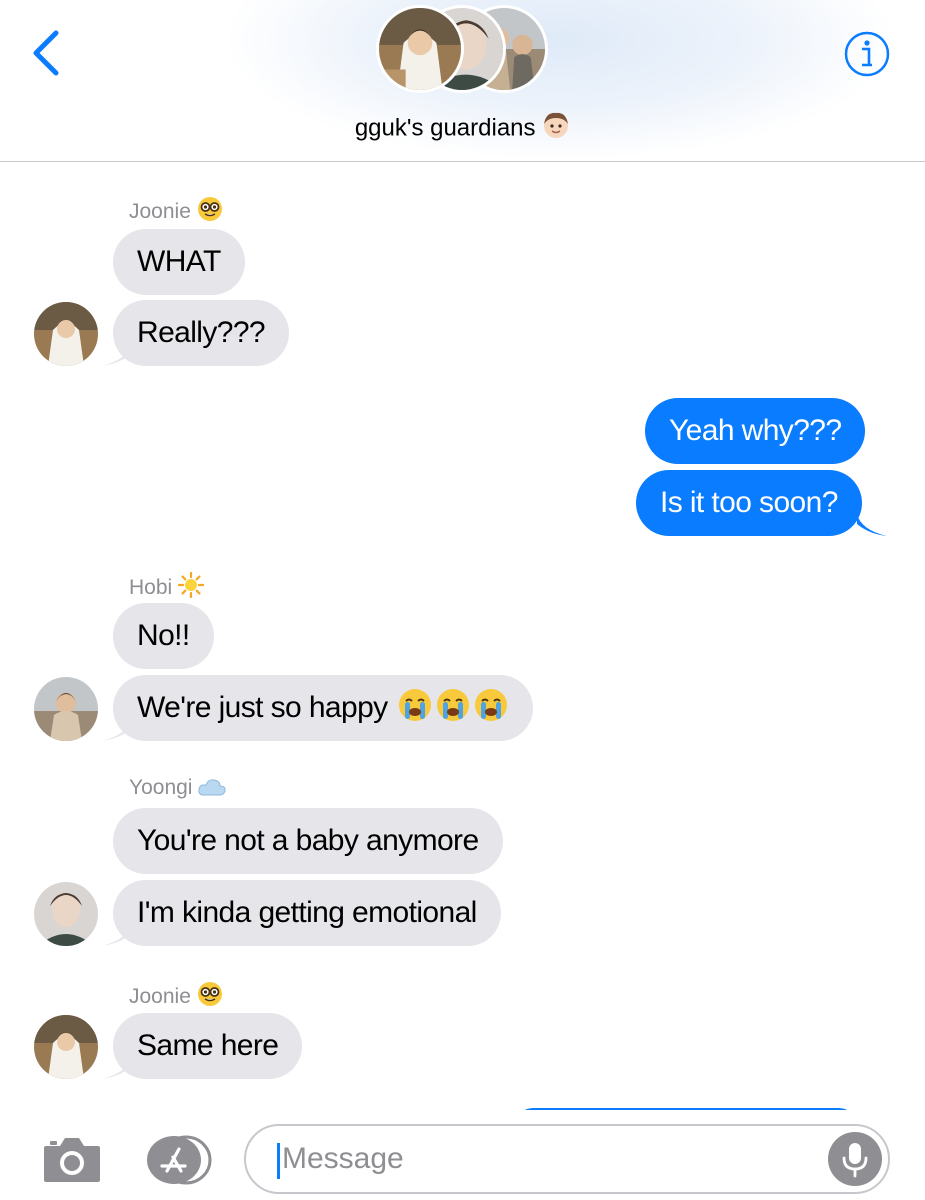 This screenshot has height=1200, width=925. Describe the element at coordinates (66, 914) in the screenshot. I see `sender-avatar-yoongi` at that location.